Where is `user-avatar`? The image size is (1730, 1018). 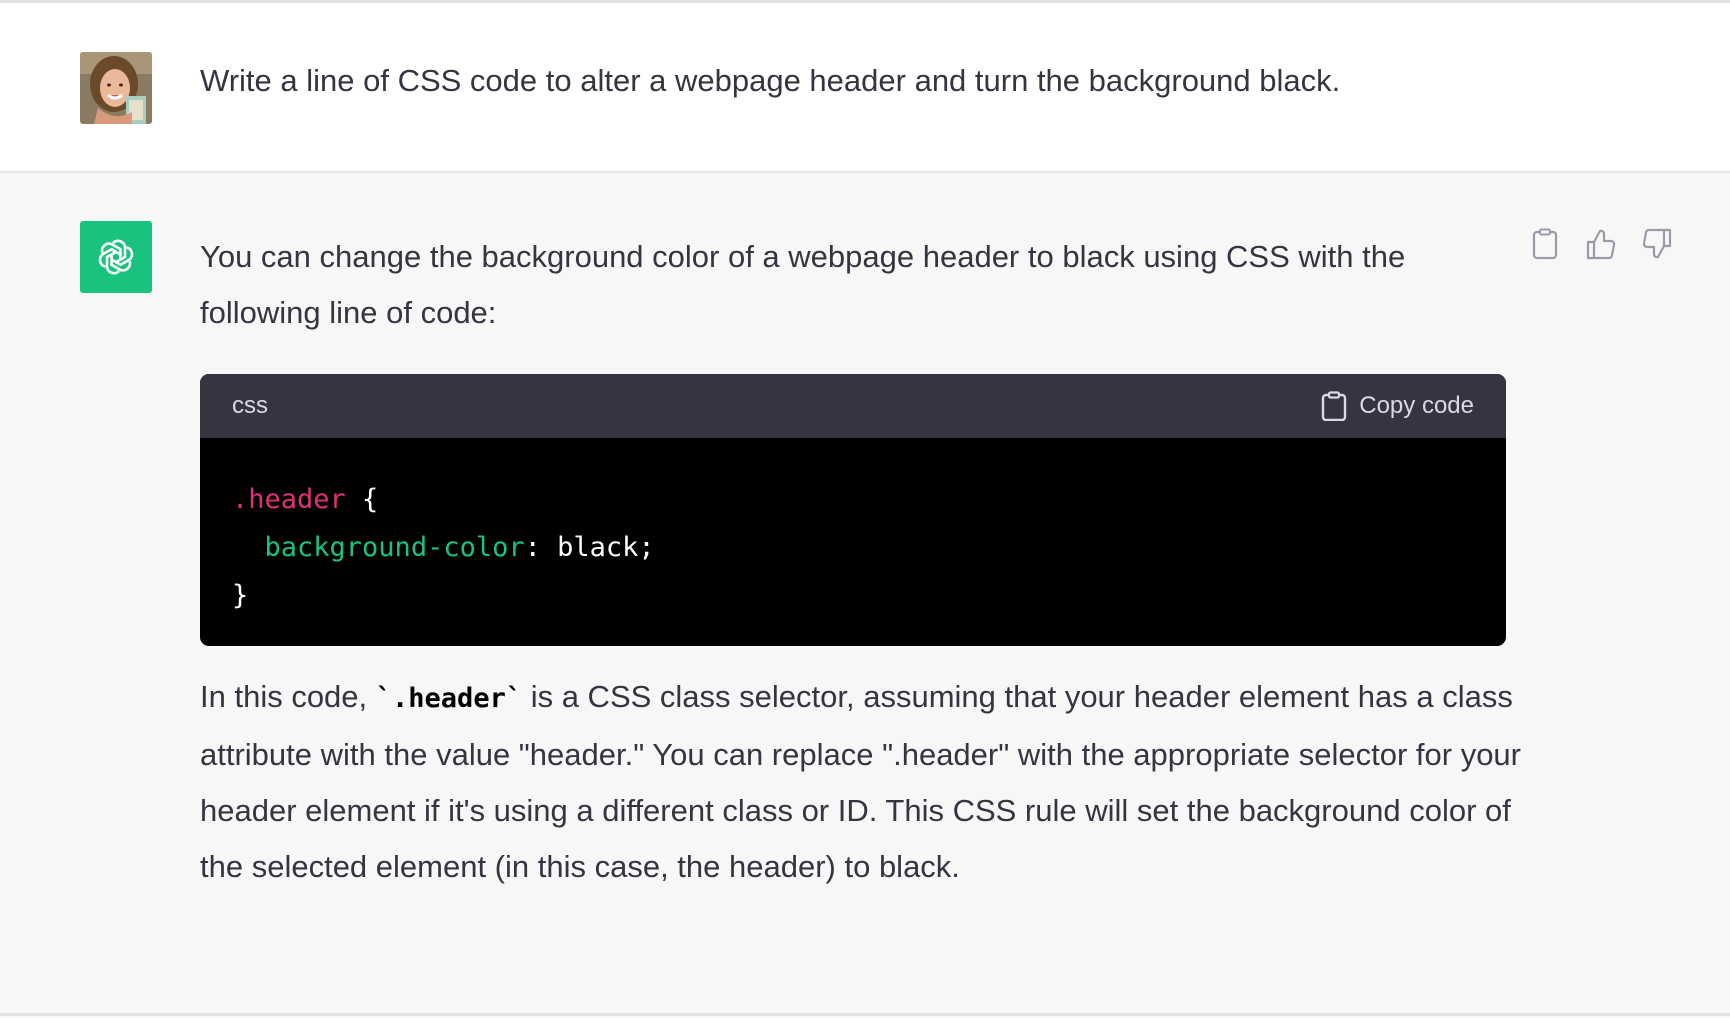
user-avatar is located at coordinates (116, 88).